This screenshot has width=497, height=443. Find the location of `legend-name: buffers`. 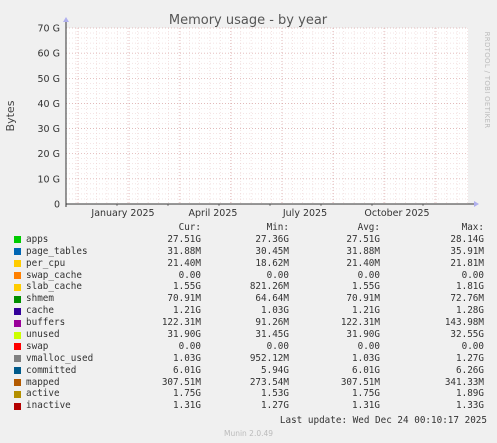

legend-name: buffers is located at coordinates (46, 323).